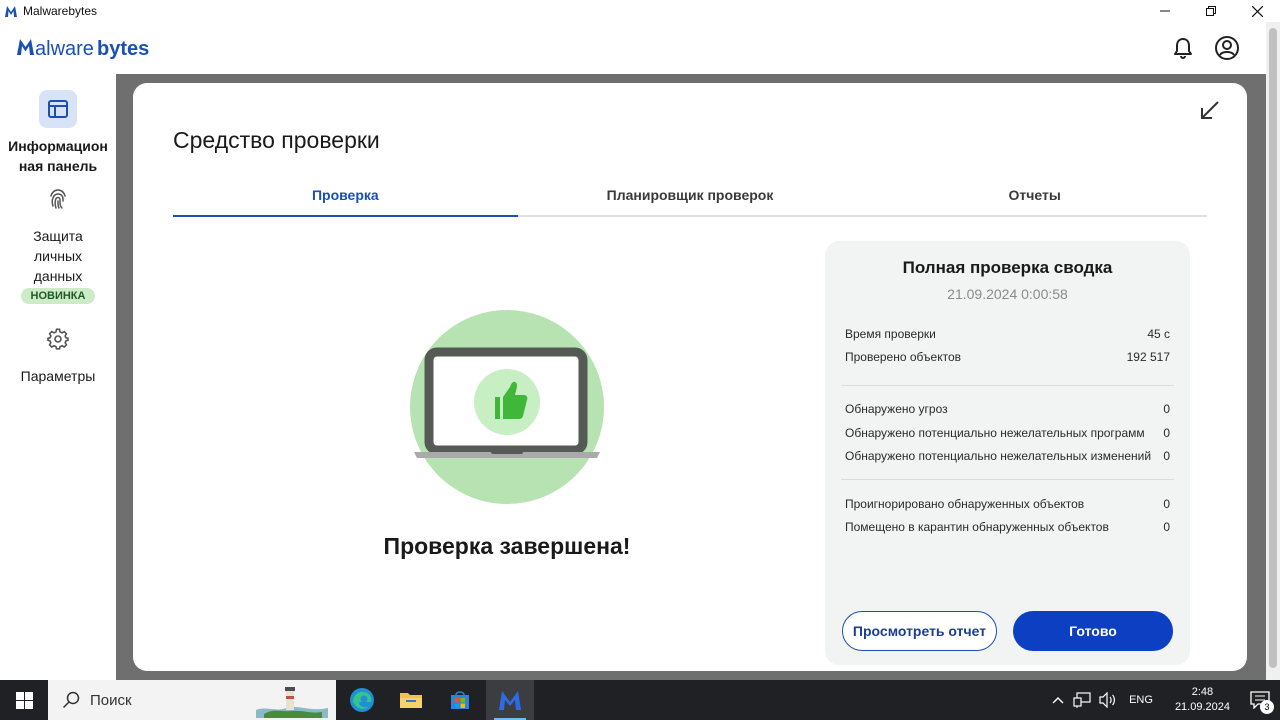  What do you see at coordinates (1163, 700) in the screenshot?
I see `system-tray: ENG 2:48 21.09.2024 3` at bounding box center [1163, 700].